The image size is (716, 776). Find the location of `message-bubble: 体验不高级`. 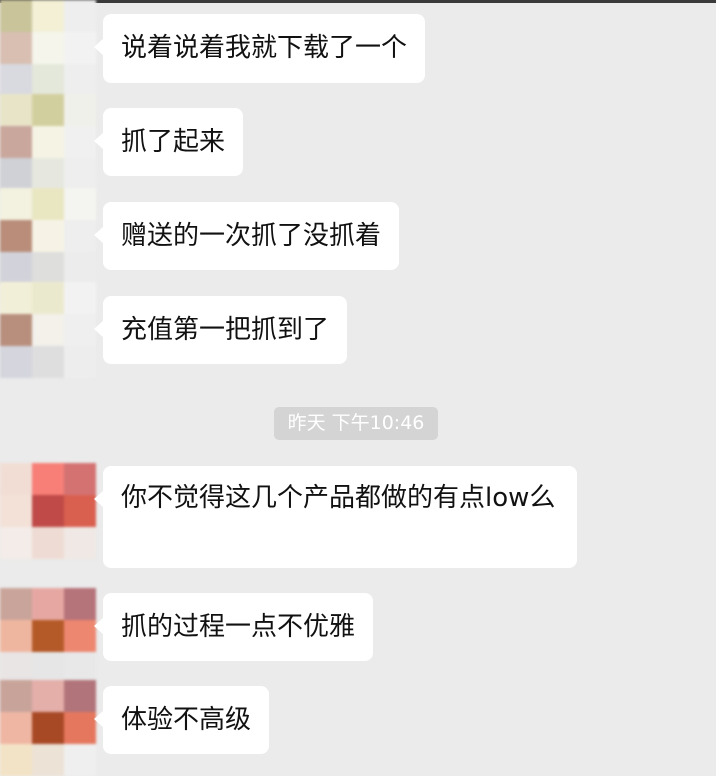

message-bubble: 体验不高级 is located at coordinates (181, 720).